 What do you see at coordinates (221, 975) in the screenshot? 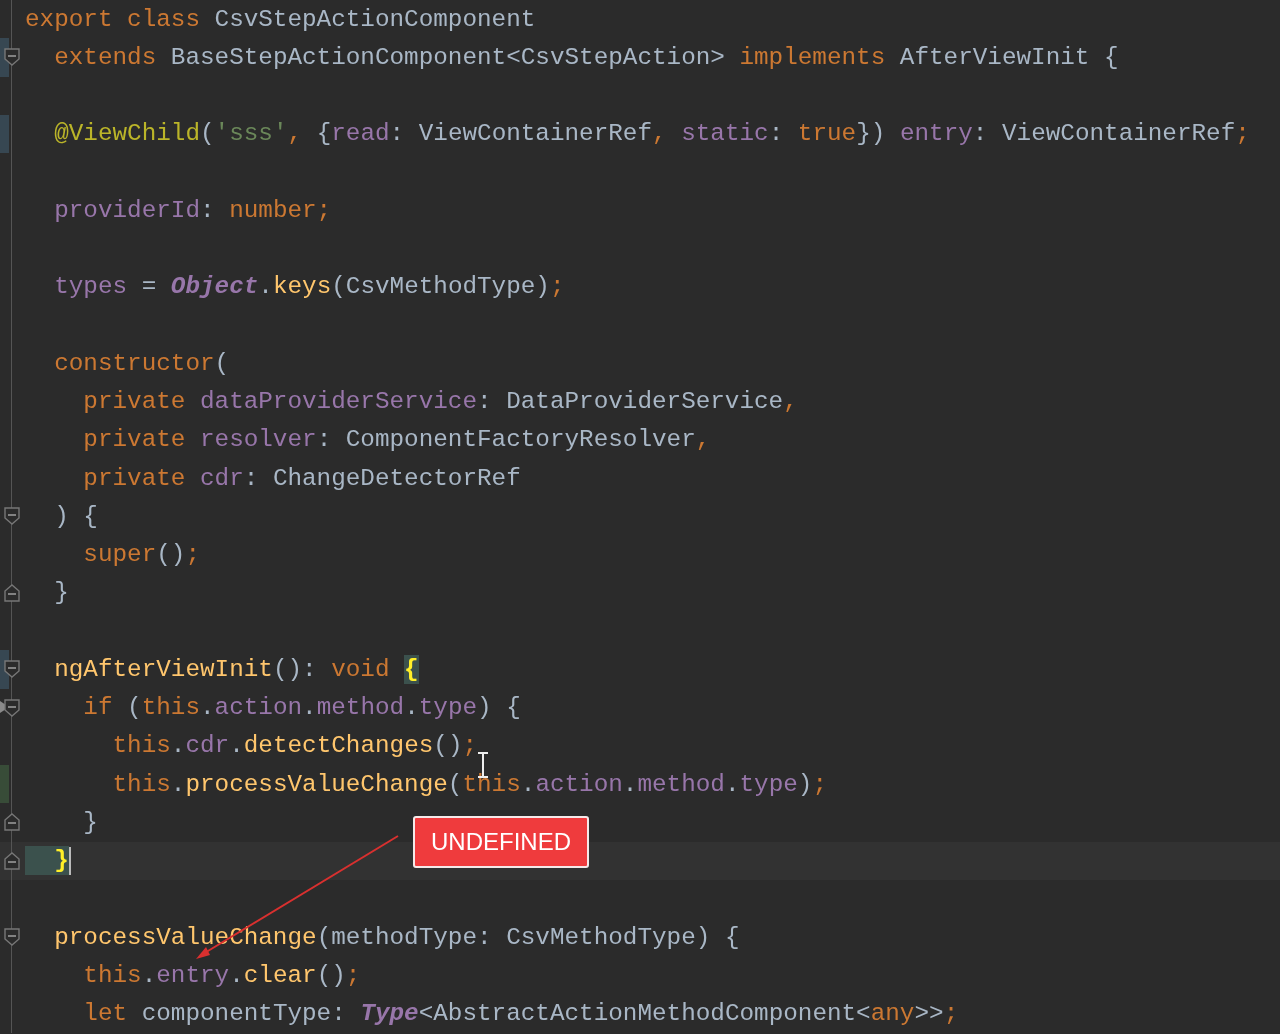
I see `code-line: this.entry.clear();` at bounding box center [221, 975].